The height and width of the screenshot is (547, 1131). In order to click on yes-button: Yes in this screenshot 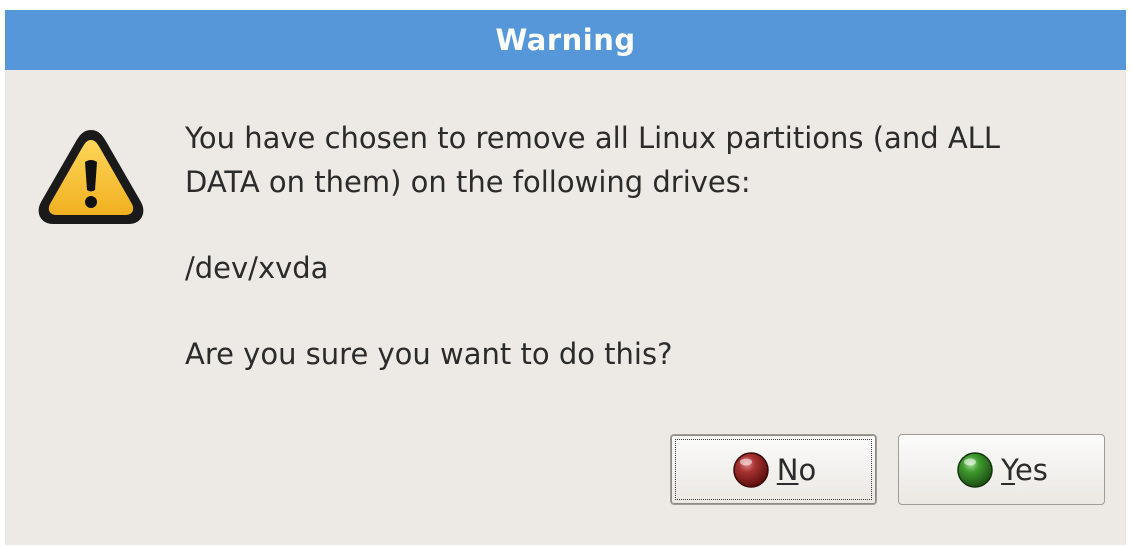, I will do `click(1001, 469)`.